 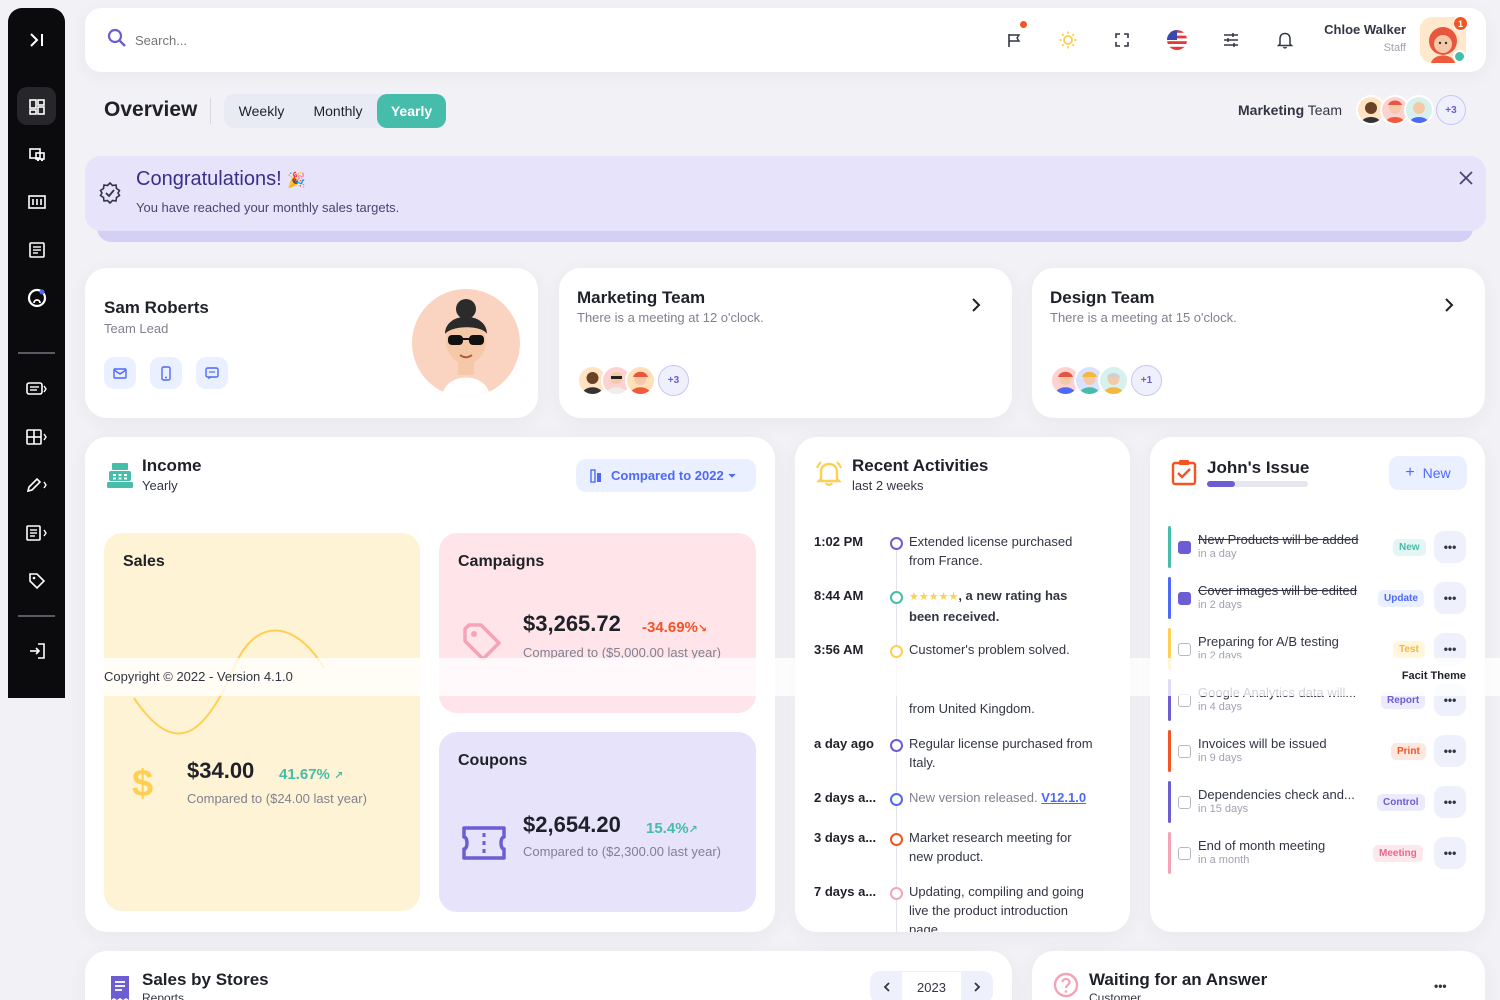 What do you see at coordinates (1440, 986) in the screenshot?
I see `more-options-button: •••` at bounding box center [1440, 986].